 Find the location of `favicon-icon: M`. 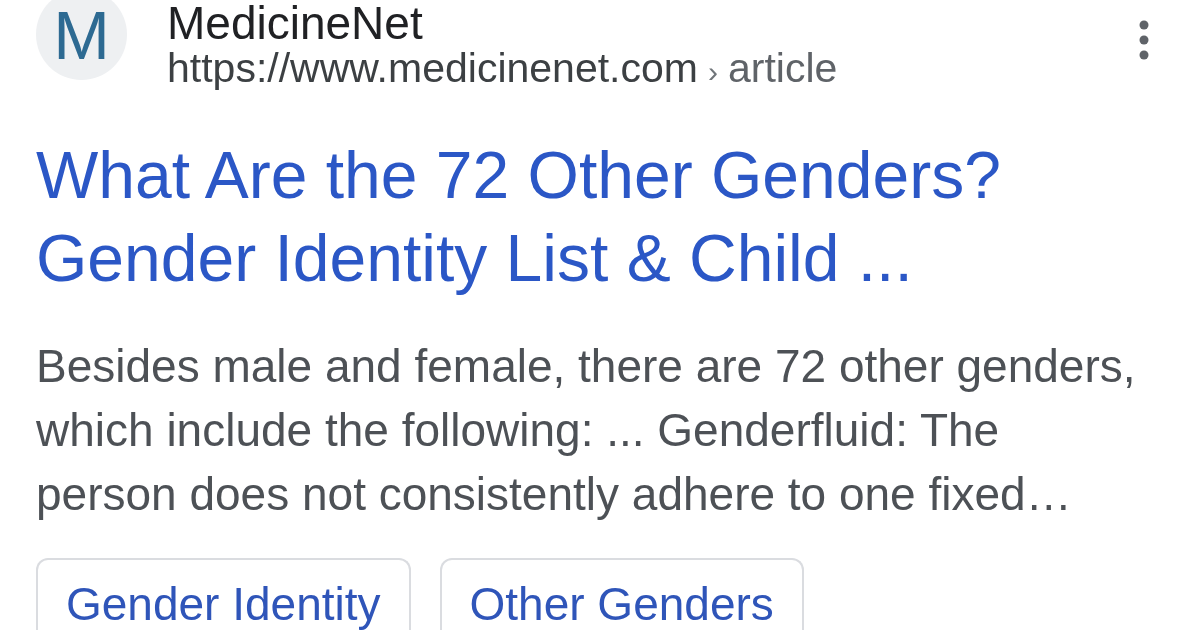

favicon-icon: M is located at coordinates (81, 40).